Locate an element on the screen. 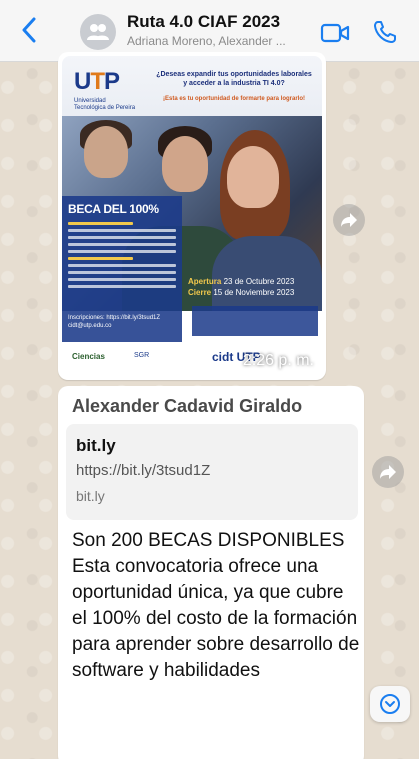 The height and width of the screenshot is (759, 419). ciencias-logo: Ciencias is located at coordinates (88, 356).